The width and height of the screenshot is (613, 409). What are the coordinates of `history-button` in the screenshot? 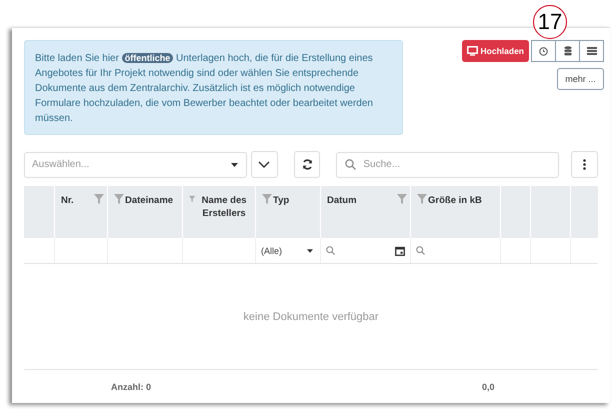 It's located at (543, 51).